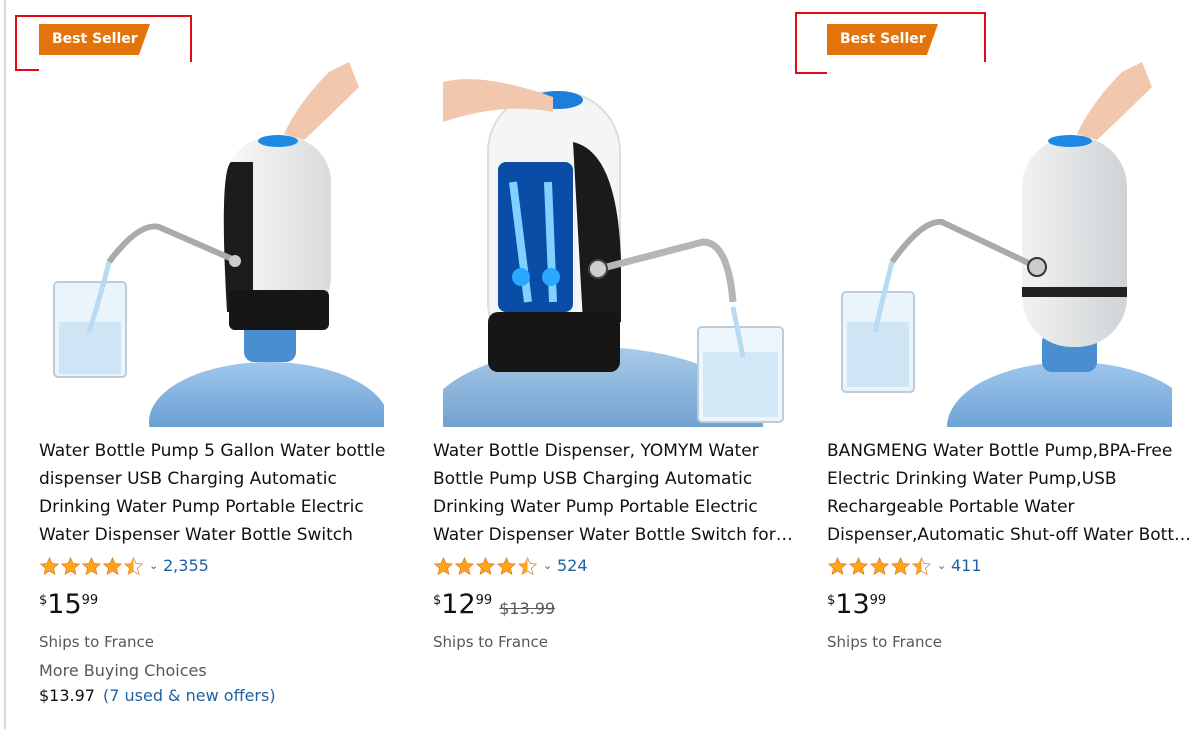  What do you see at coordinates (491, 642) in the screenshot?
I see `shipping-info-2: Ships to France` at bounding box center [491, 642].